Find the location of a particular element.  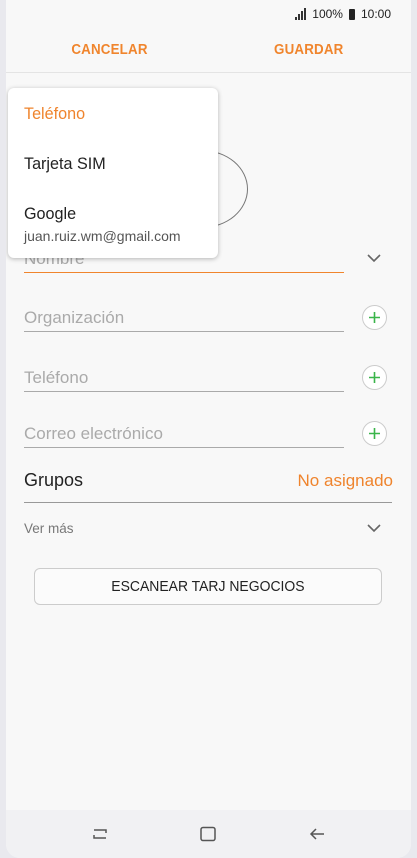

add-phone-button is located at coordinates (374, 377).